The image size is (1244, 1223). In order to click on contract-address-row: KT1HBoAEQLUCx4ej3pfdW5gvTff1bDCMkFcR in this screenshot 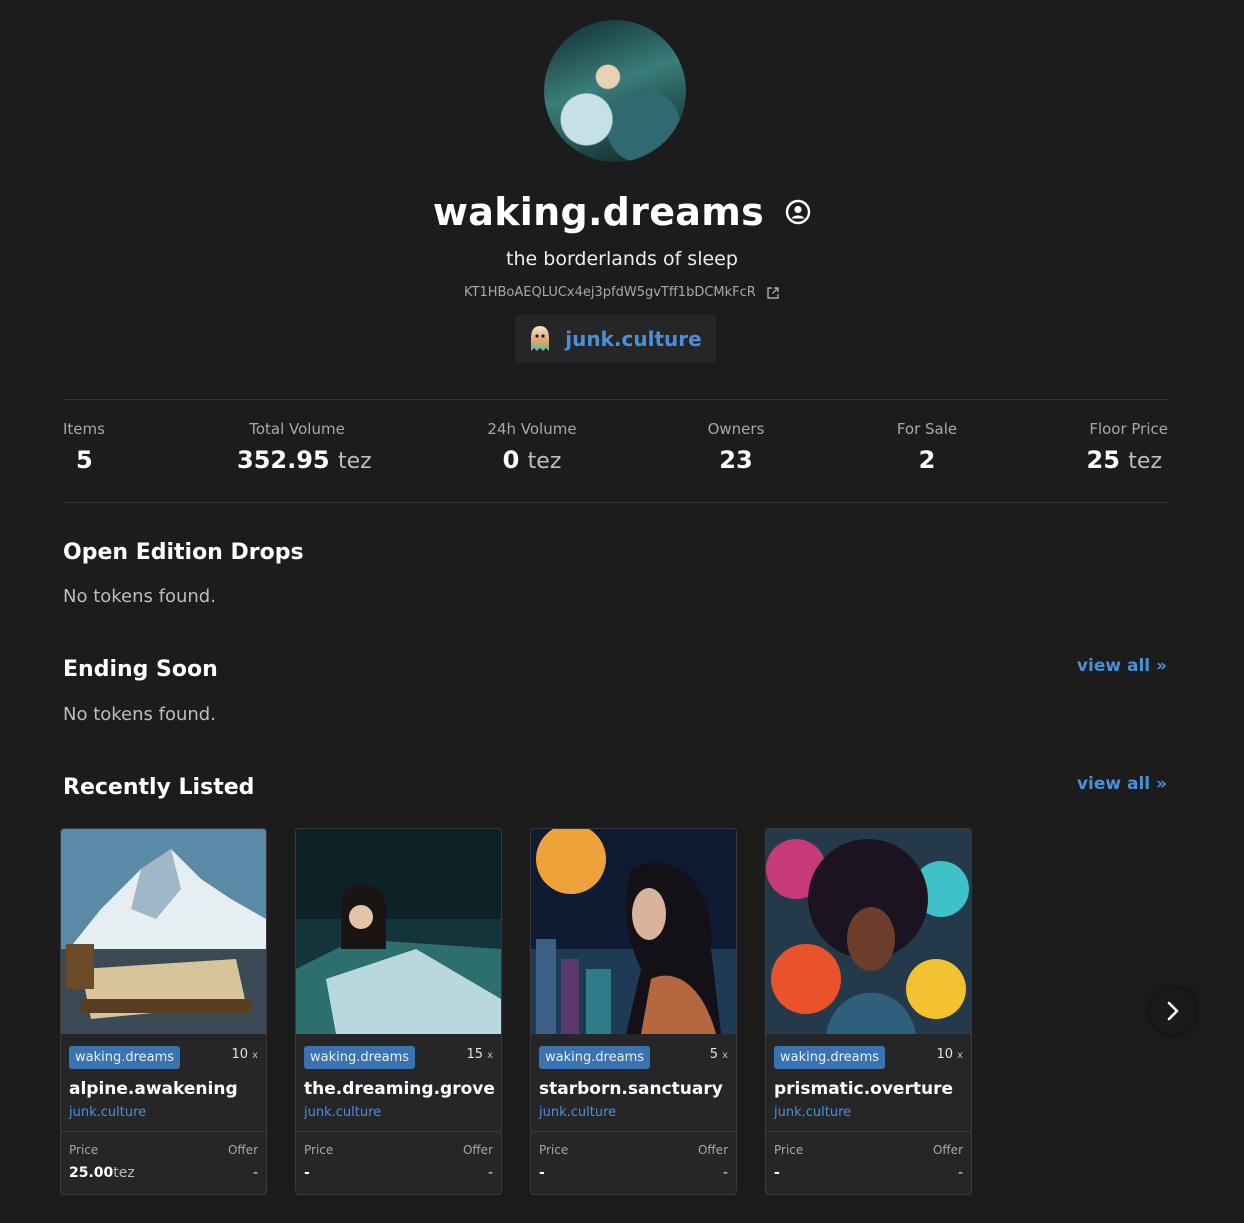, I will do `click(622, 292)`.